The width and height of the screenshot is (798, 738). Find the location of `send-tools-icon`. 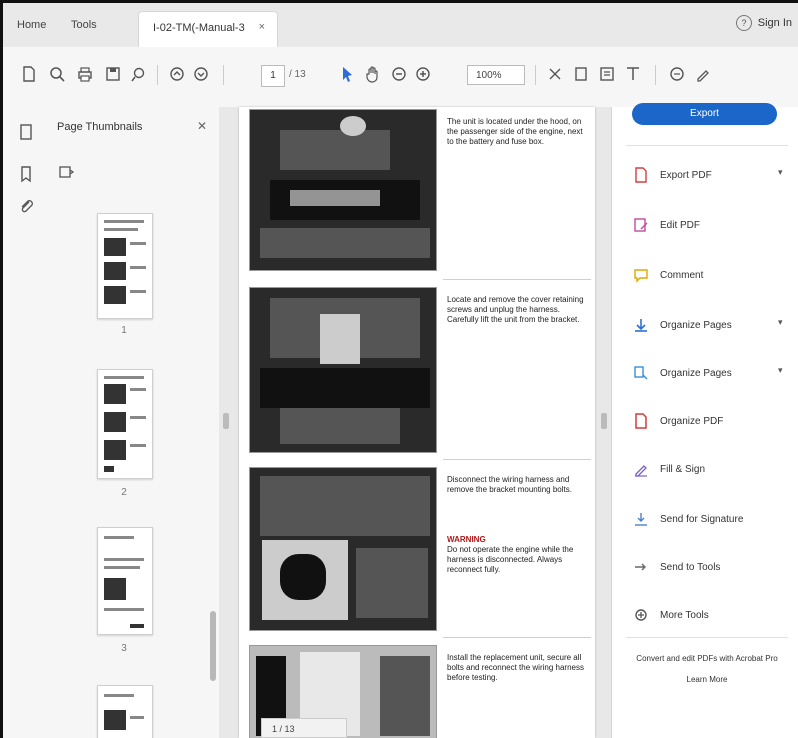

send-tools-icon is located at coordinates (641, 567).